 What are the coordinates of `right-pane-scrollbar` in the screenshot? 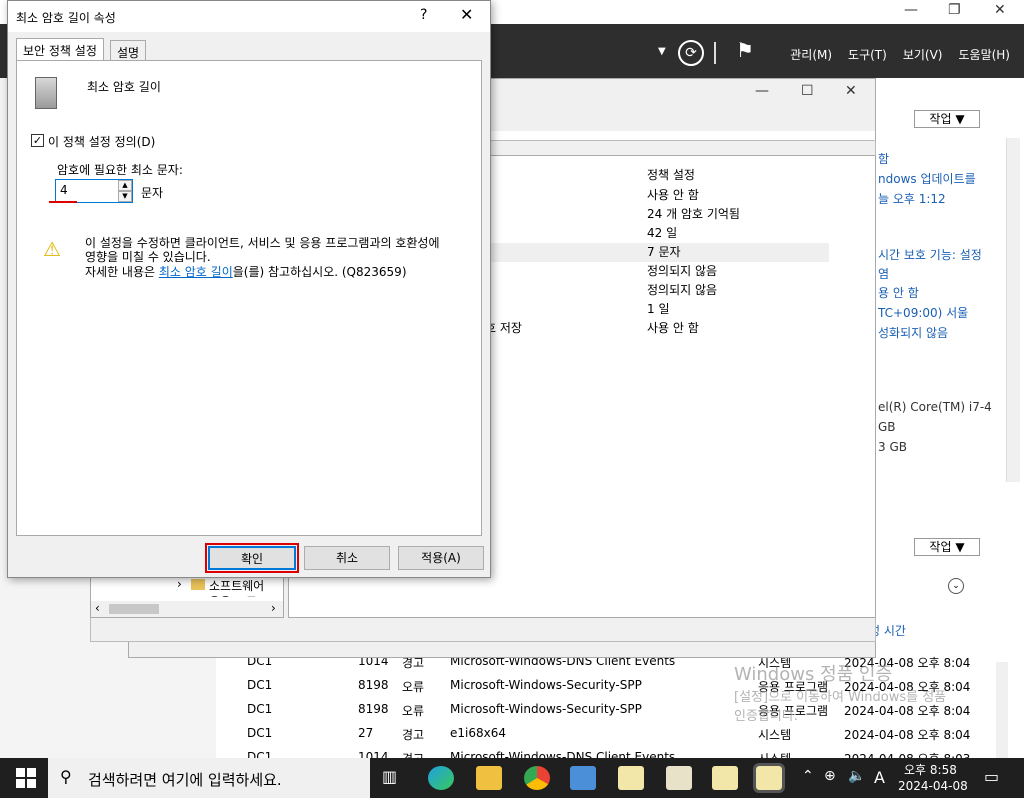 It's located at (1013, 310).